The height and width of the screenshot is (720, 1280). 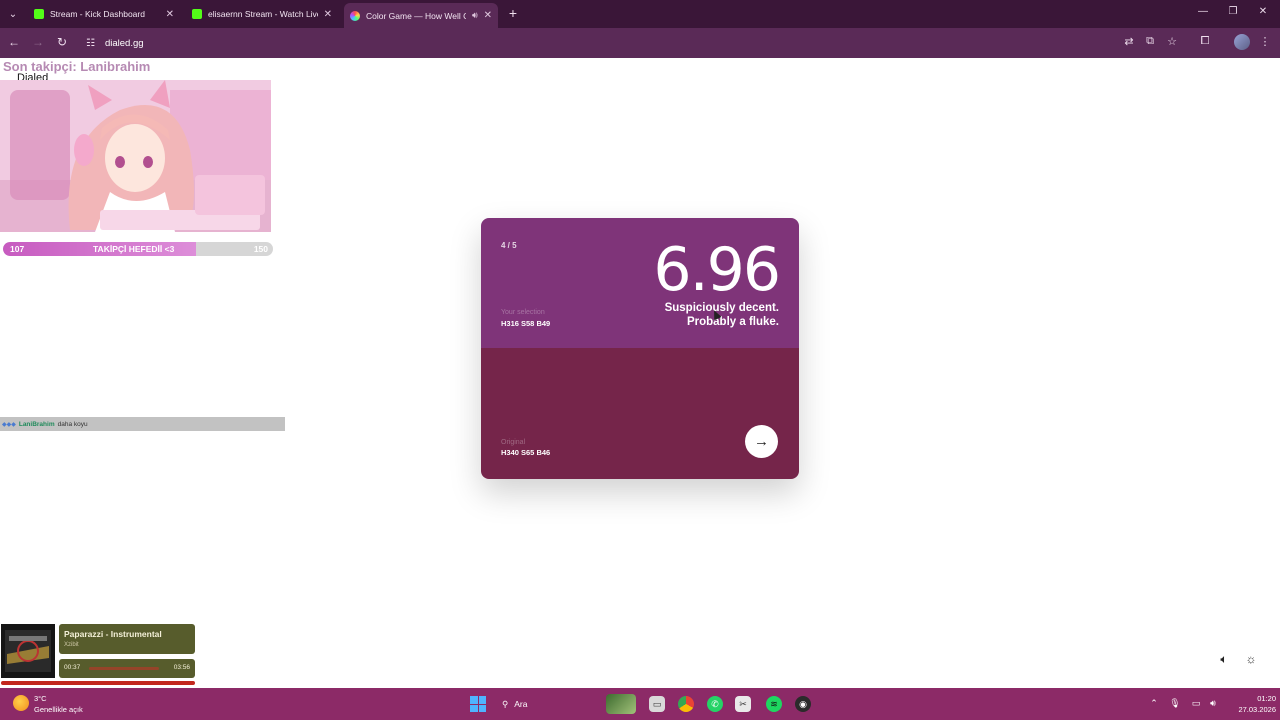 I want to click on original-label: Original, so click(x=513, y=442).